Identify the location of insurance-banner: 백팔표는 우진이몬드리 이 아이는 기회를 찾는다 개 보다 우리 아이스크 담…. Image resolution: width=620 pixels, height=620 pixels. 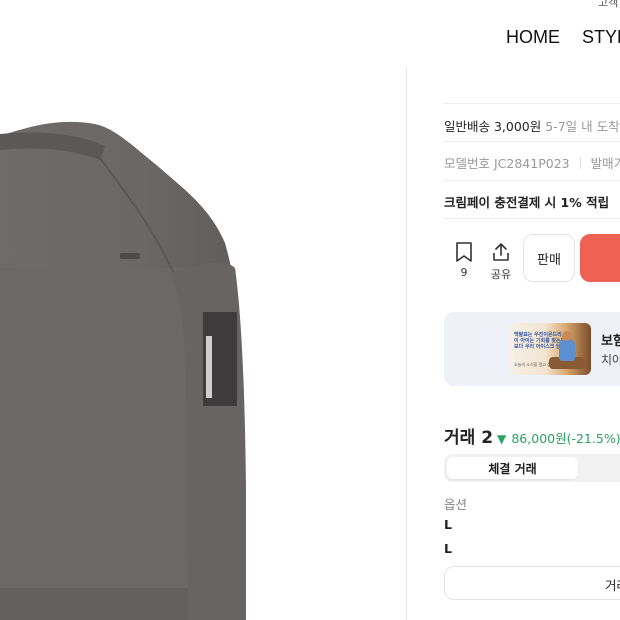
(532, 349).